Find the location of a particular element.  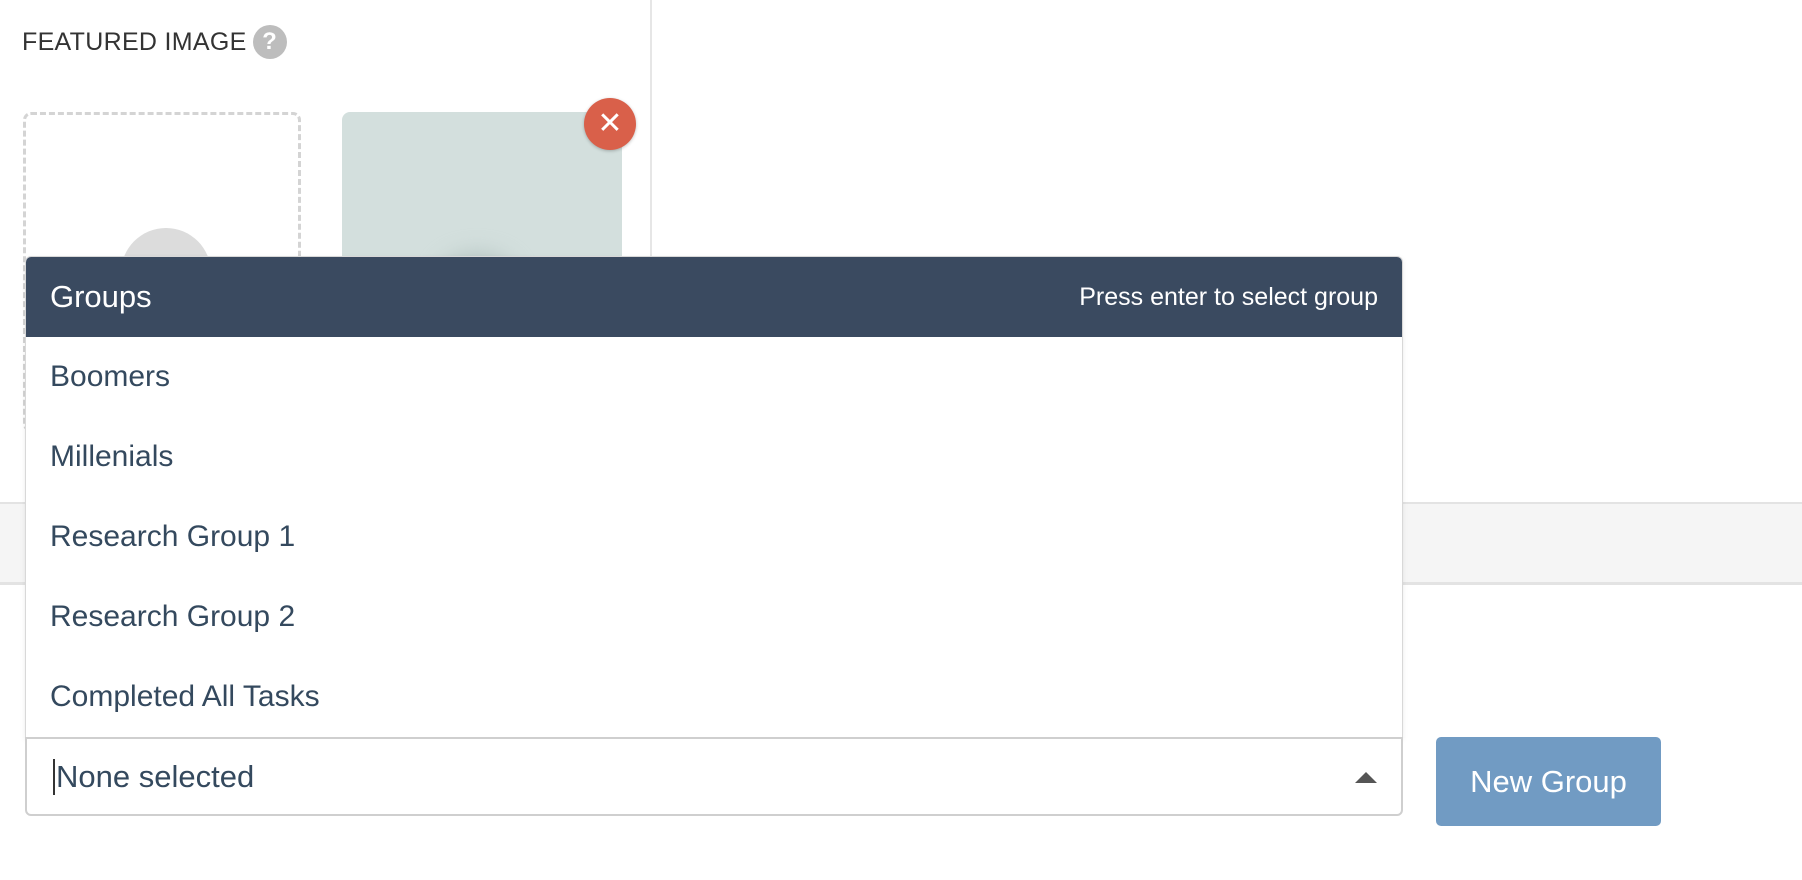

groups-dropdown-title: Groups is located at coordinates (101, 296).